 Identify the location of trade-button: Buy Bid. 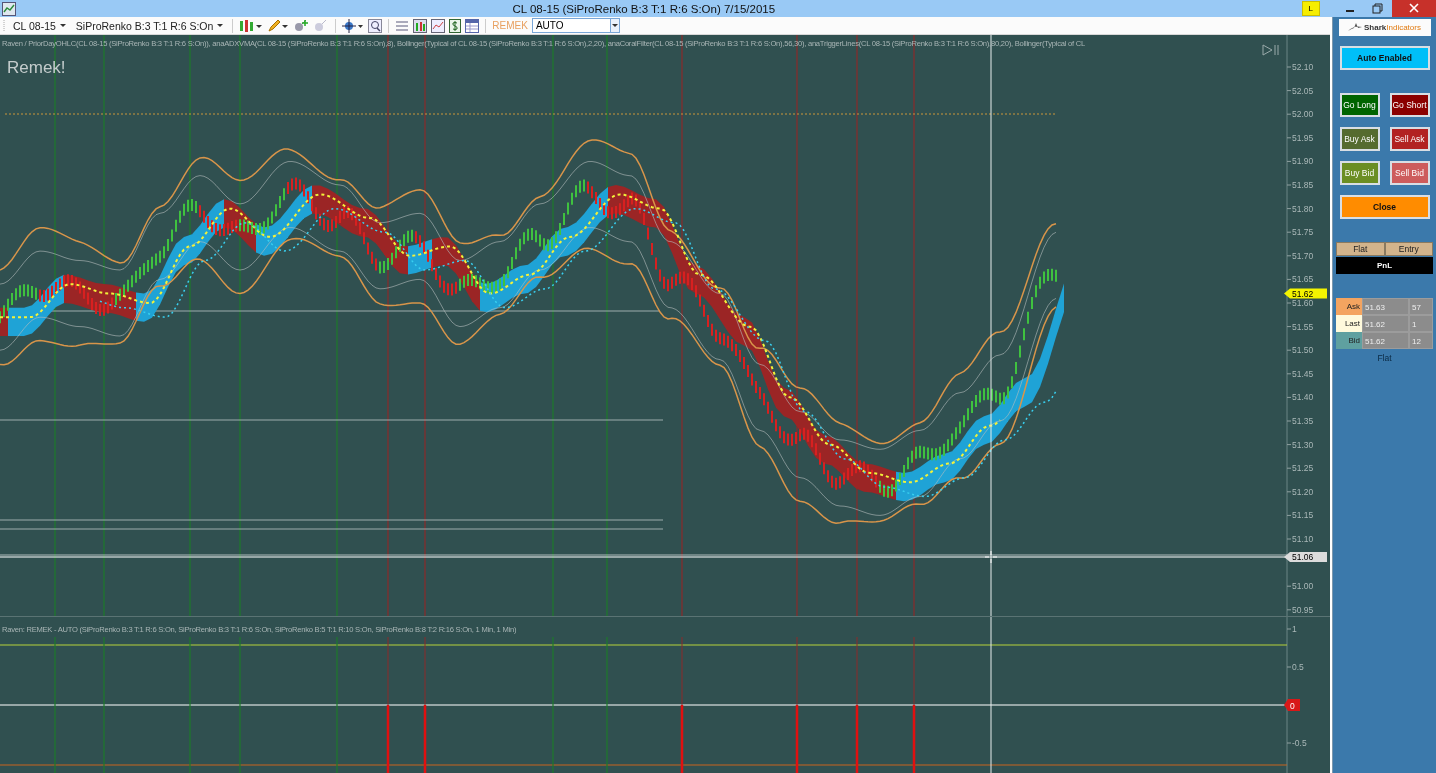
(1359, 173).